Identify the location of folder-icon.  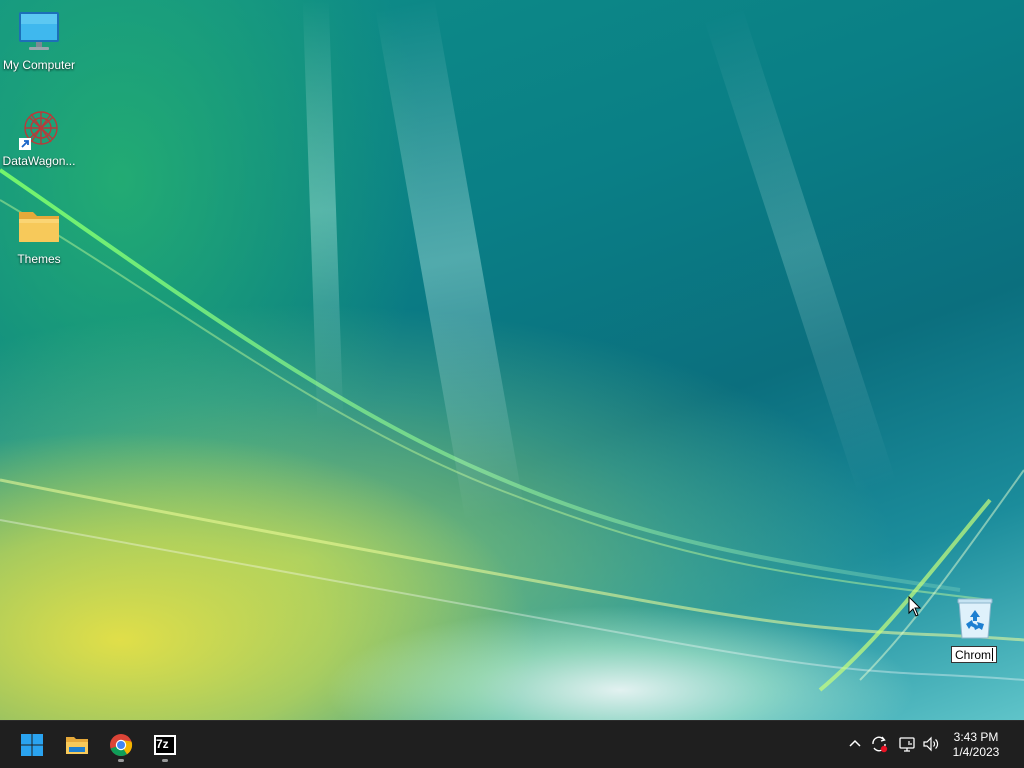
(39, 226).